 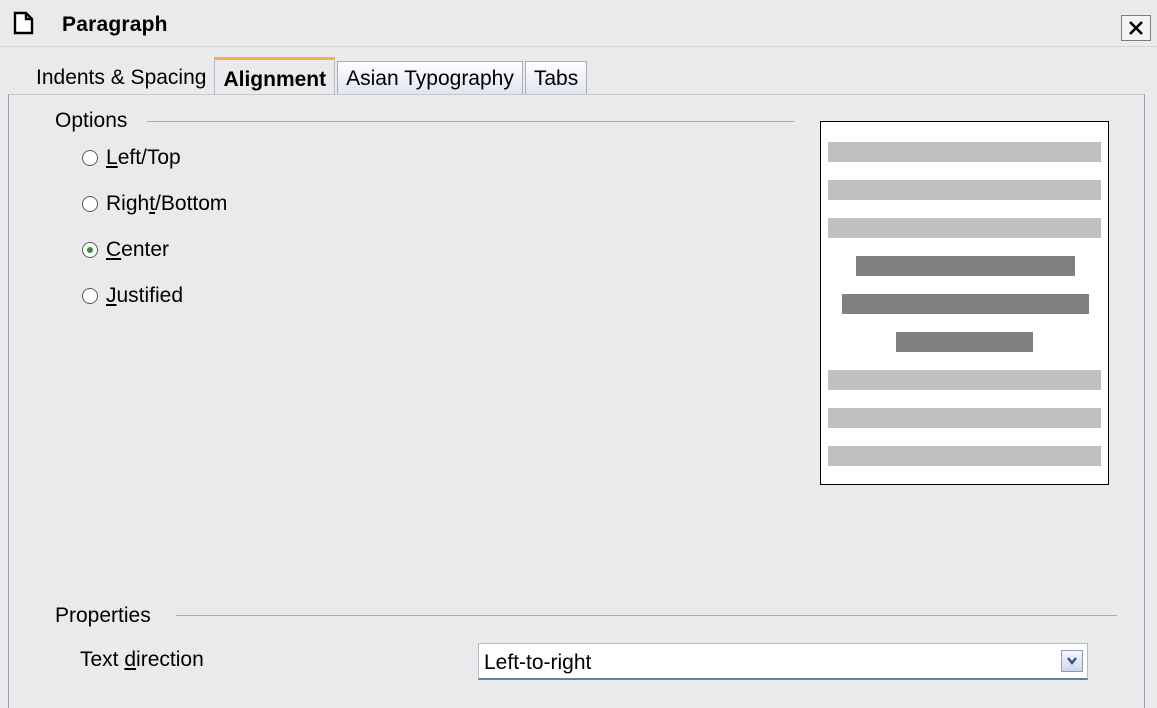 What do you see at coordinates (145, 295) in the screenshot?
I see `radio-label: Justified` at bounding box center [145, 295].